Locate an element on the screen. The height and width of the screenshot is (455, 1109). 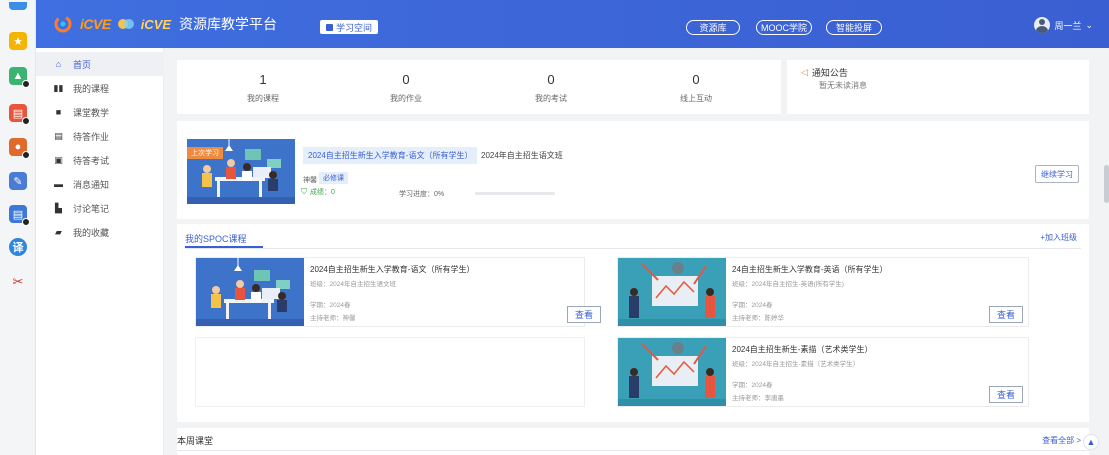
spoc-course-name: 2024自主招生新生-素描（艺术类学生） is located at coordinates (802, 349).